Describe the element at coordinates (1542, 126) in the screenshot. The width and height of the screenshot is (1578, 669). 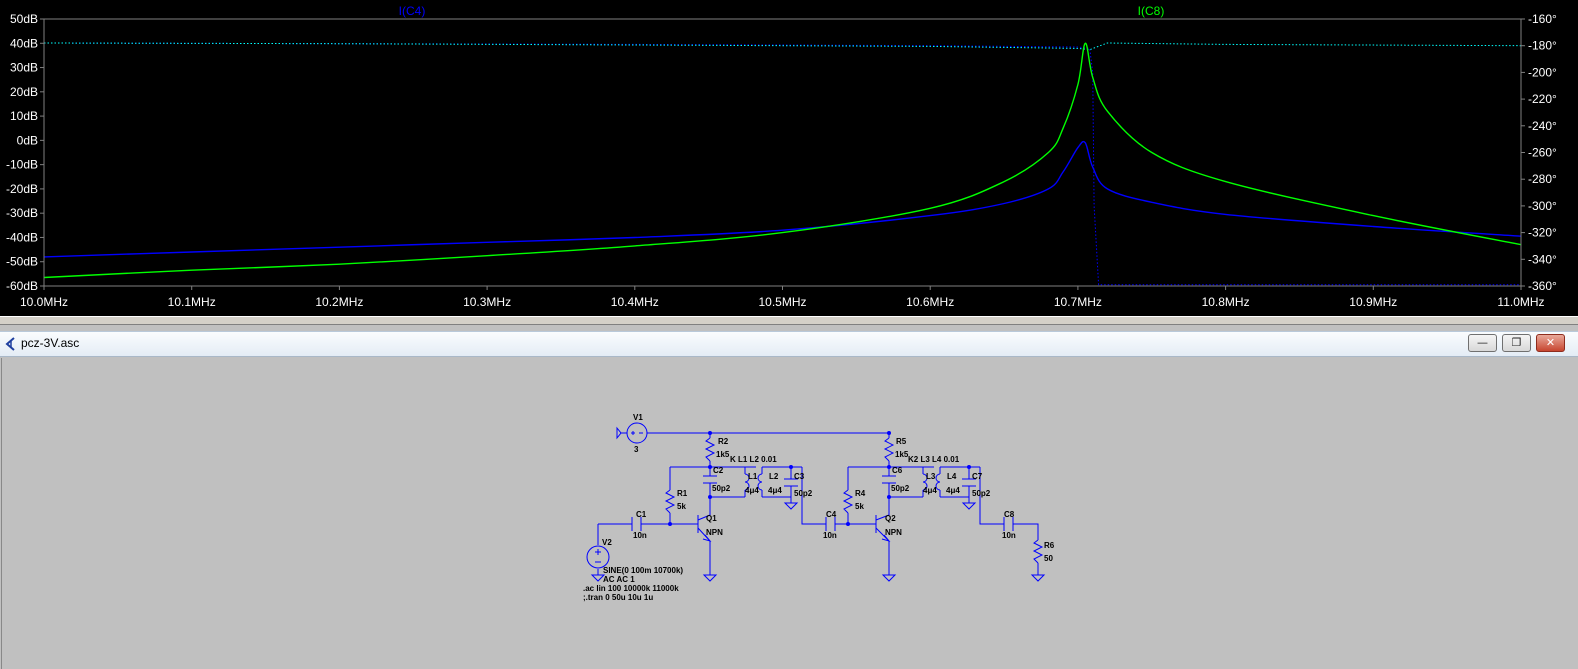
I see `y-right-tick-label: -240°` at that location.